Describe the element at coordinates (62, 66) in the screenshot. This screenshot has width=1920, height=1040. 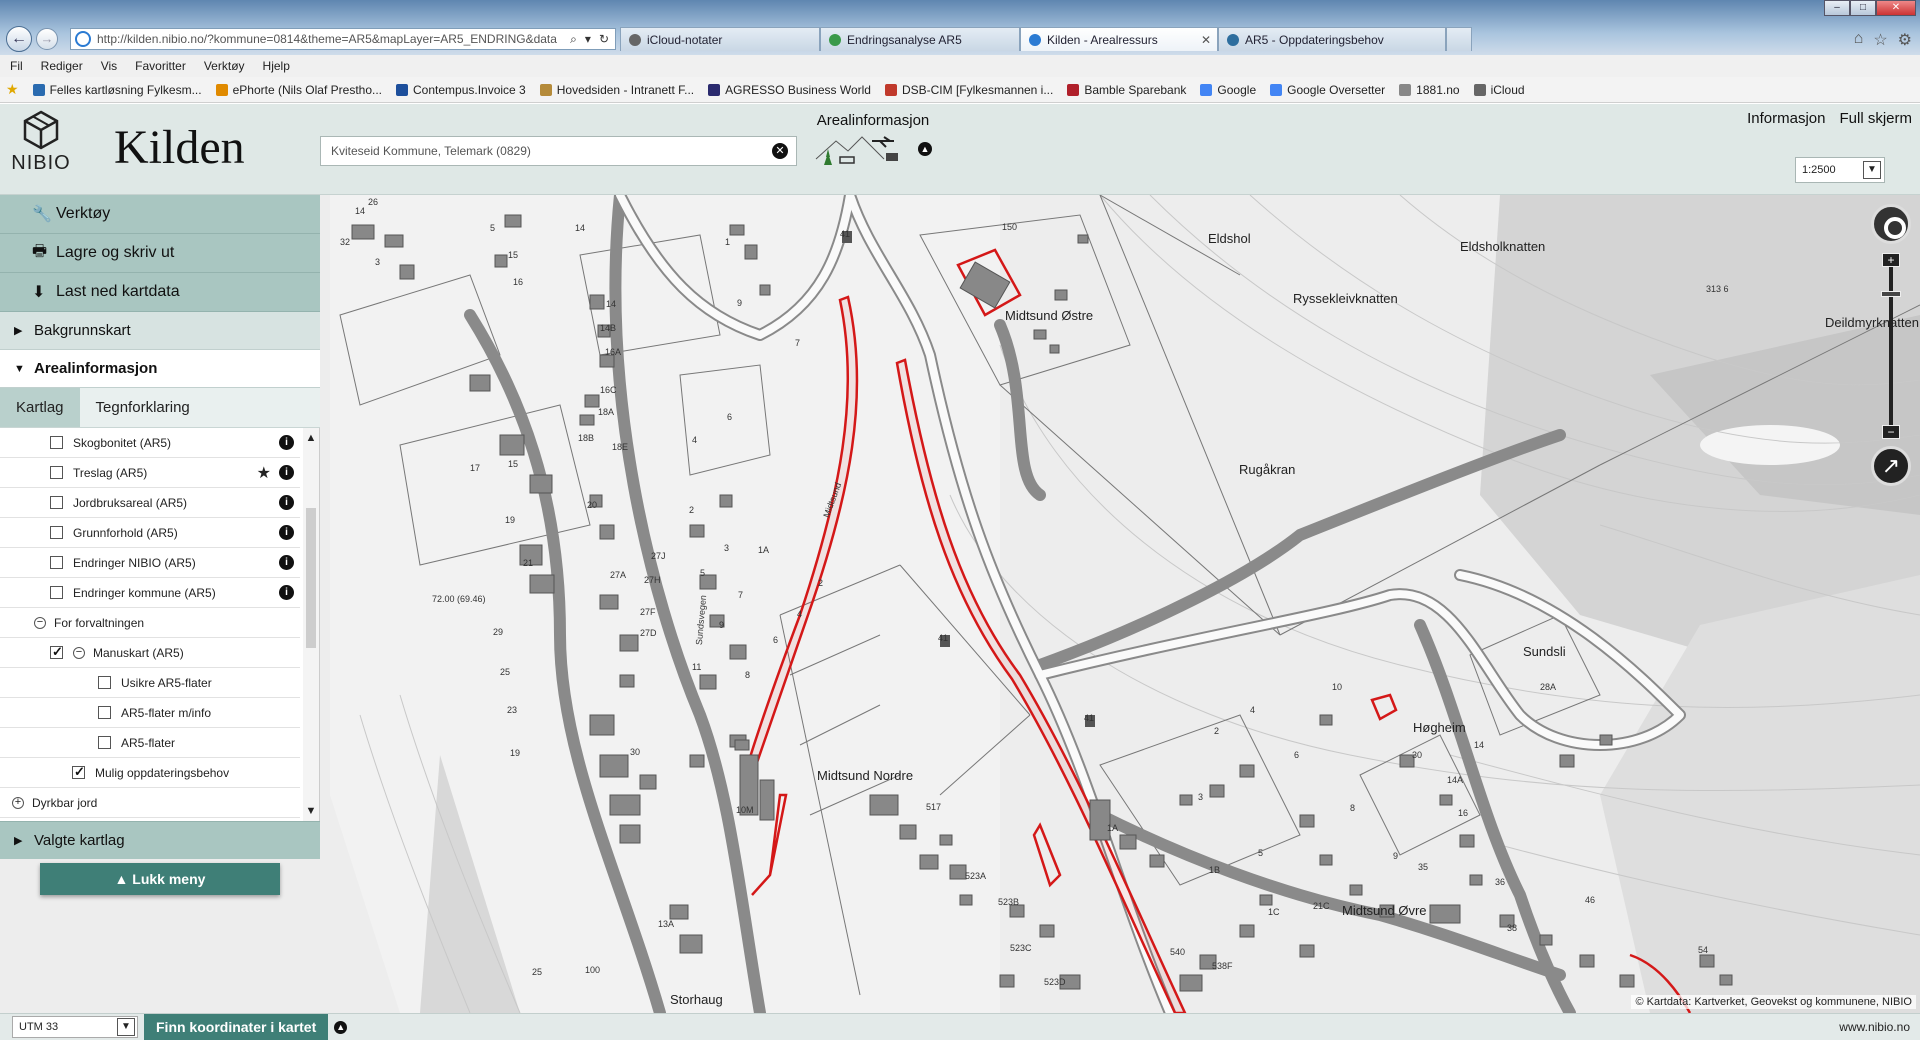
I see `menu-edit: Rediger` at that location.